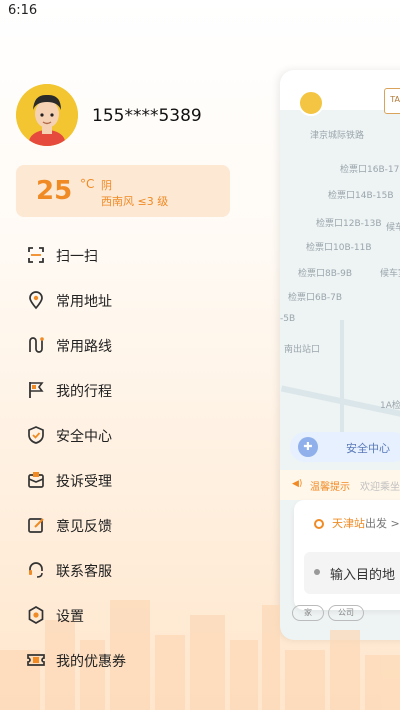  What do you see at coordinates (84, 392) in the screenshot?
I see `menu-item-label: 我的行程` at bounding box center [84, 392].